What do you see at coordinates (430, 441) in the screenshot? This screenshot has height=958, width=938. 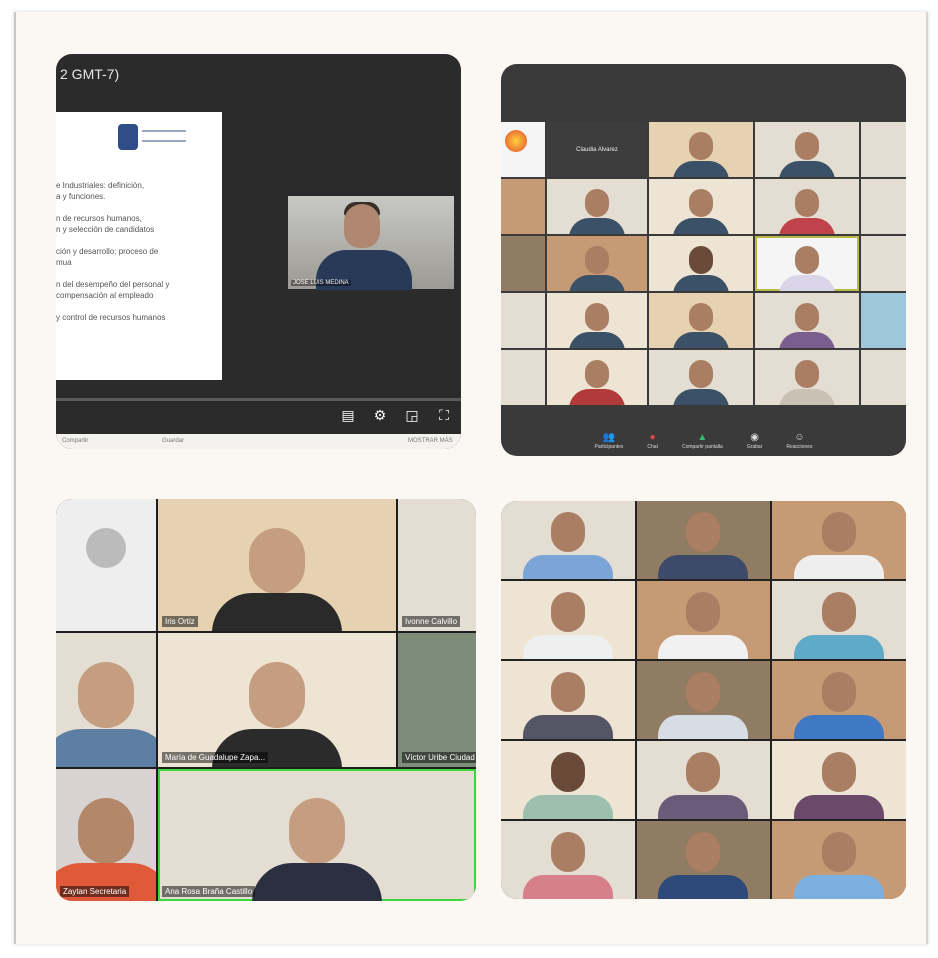 I see `show-more-button: MOSTRAR MÁS` at bounding box center [430, 441].